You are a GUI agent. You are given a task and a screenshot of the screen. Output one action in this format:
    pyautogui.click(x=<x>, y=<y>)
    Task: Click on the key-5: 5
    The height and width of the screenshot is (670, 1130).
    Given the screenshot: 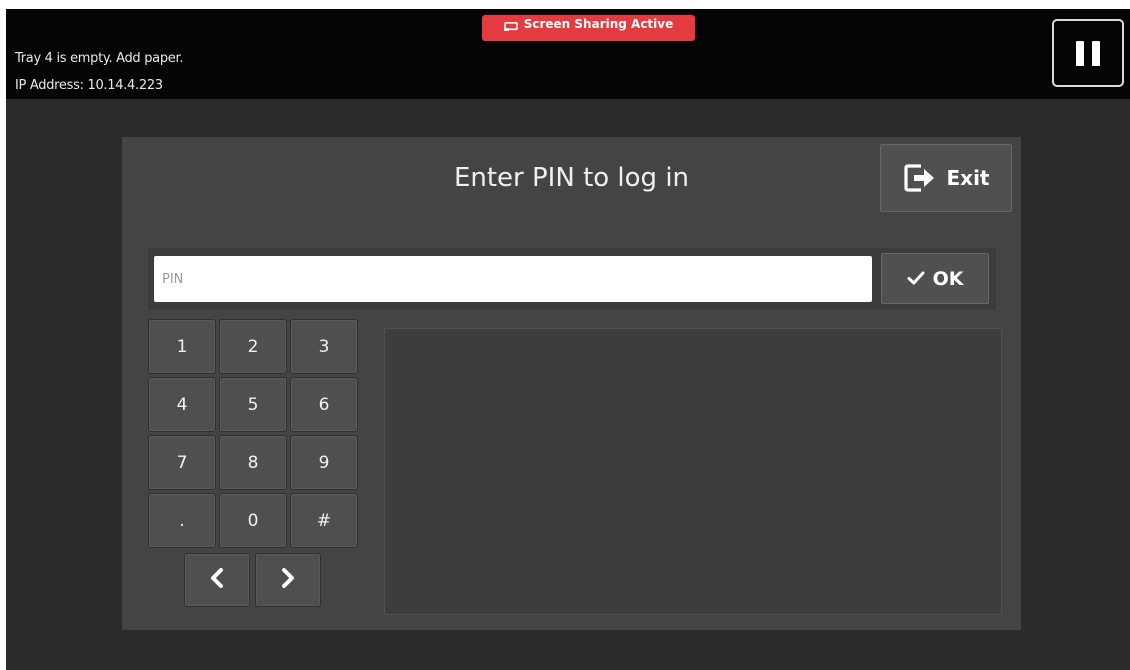 What is the action you would take?
    pyautogui.click(x=253, y=404)
    